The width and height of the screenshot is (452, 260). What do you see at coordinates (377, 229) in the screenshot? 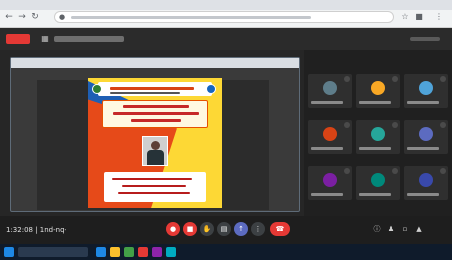
I see `info-icon: ⓘ` at bounding box center [377, 229].